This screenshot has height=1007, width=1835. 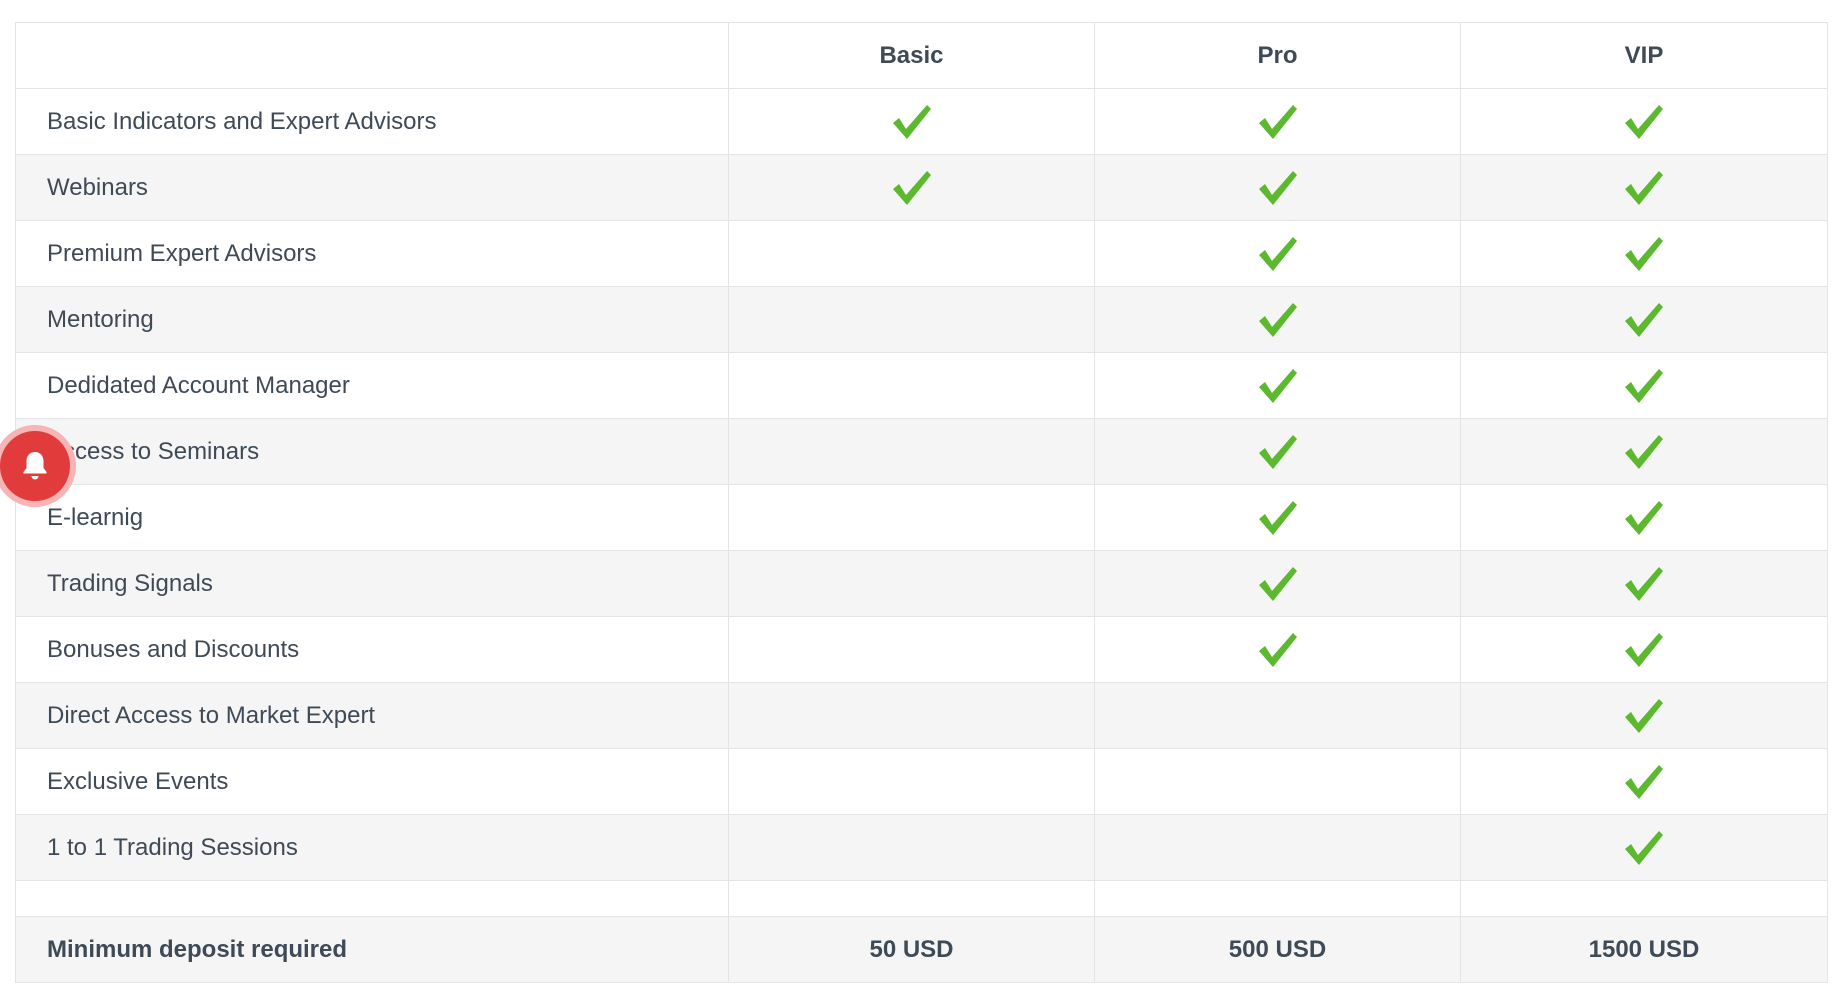 I want to click on table-row: Premium Expert Advisors, so click(x=921, y=253).